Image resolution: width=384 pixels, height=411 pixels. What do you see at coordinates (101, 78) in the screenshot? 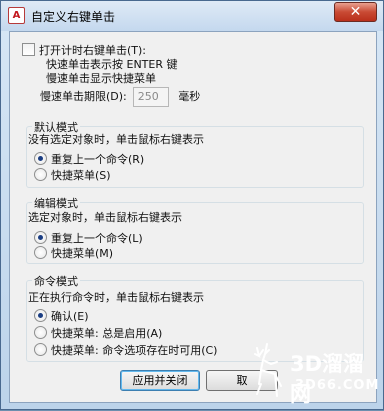
I see `slow-click-description: 慢速单击显示快捷菜单` at bounding box center [101, 78].